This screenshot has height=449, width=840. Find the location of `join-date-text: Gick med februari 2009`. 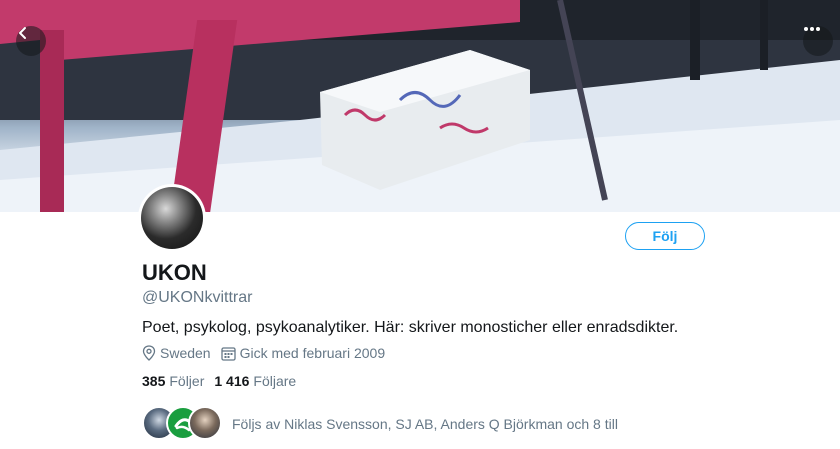

join-date-text: Gick med februari 2009 is located at coordinates (312, 353).